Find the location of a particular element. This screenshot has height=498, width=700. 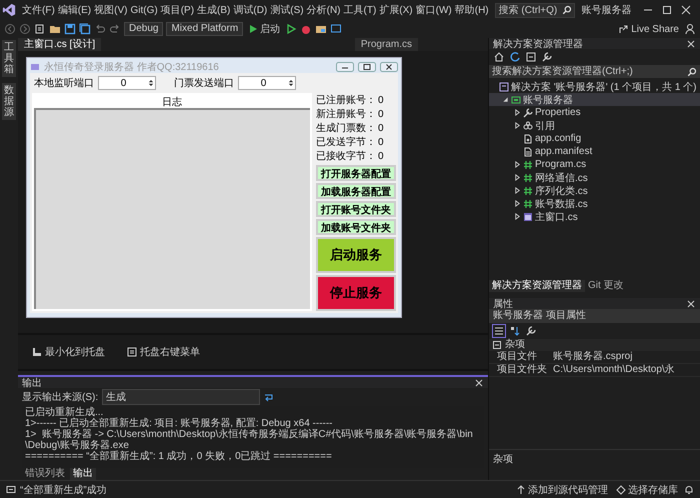

home-icon is located at coordinates (499, 57).